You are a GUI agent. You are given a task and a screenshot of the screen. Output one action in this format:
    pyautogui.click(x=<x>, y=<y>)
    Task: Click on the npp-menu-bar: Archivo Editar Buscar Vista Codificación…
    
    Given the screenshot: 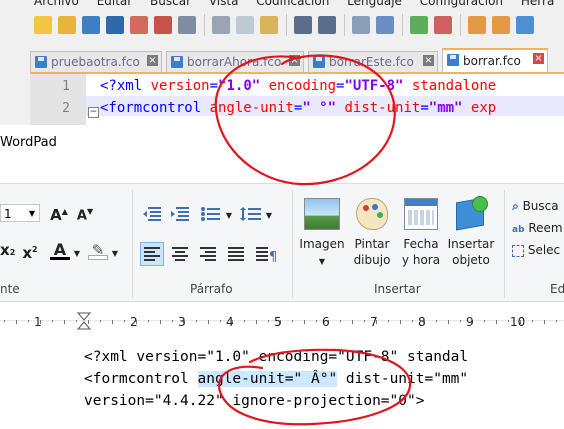 What is the action you would take?
    pyautogui.click(x=282, y=6)
    